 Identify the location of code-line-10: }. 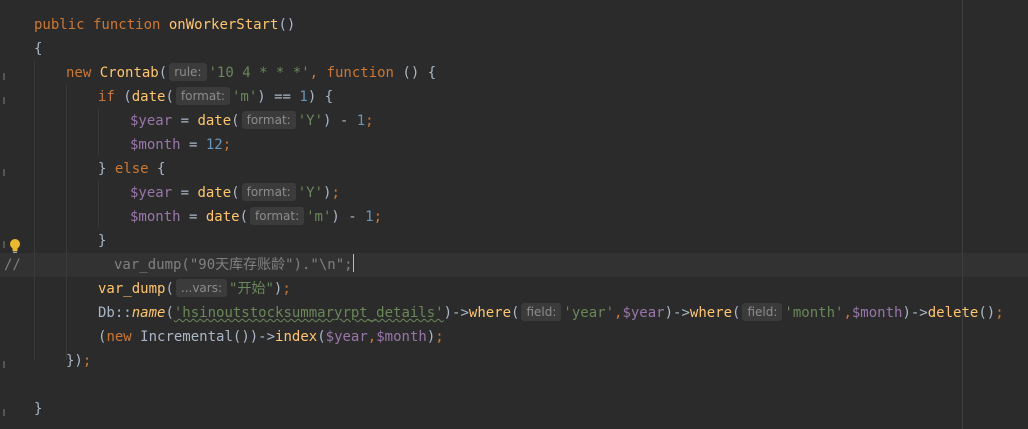
(102, 241).